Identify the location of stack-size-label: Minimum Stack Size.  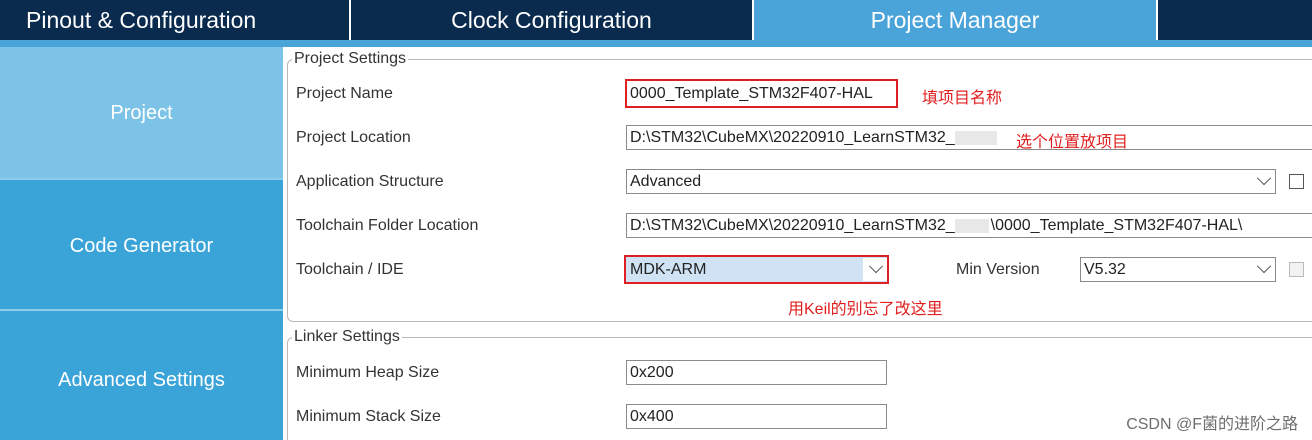
(368, 416).